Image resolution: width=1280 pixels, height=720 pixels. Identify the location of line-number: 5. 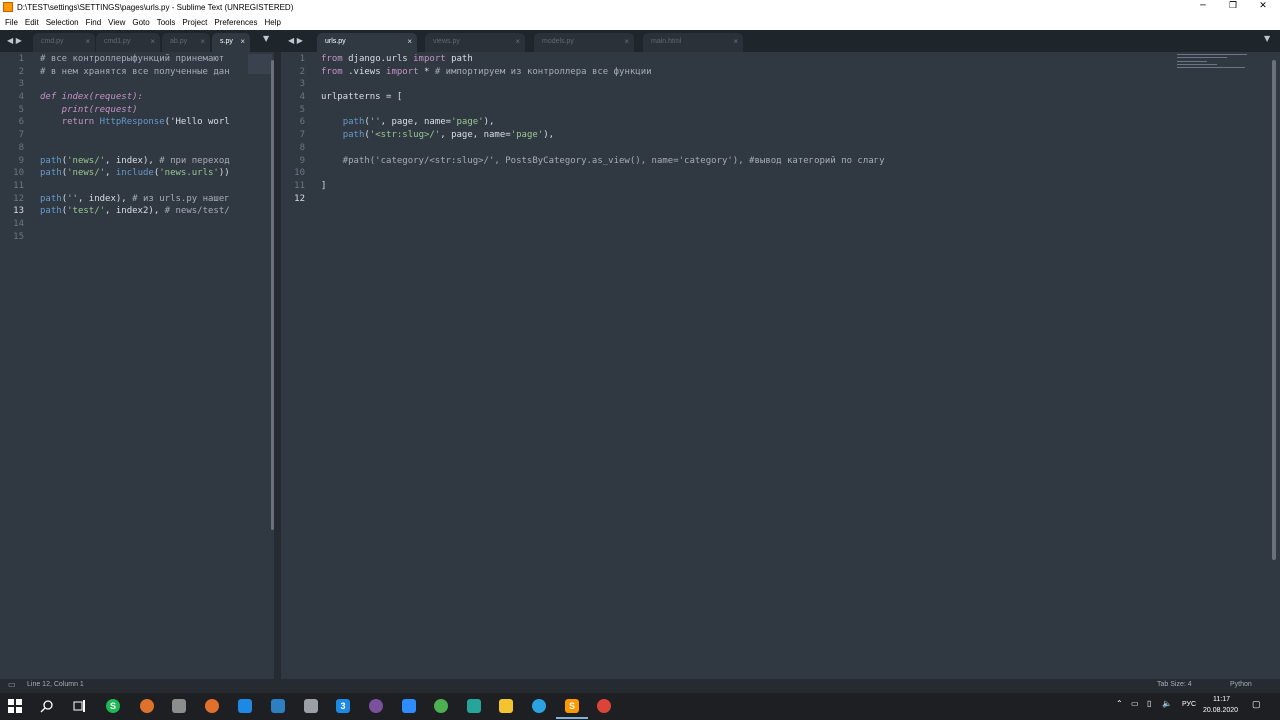
(302, 109).